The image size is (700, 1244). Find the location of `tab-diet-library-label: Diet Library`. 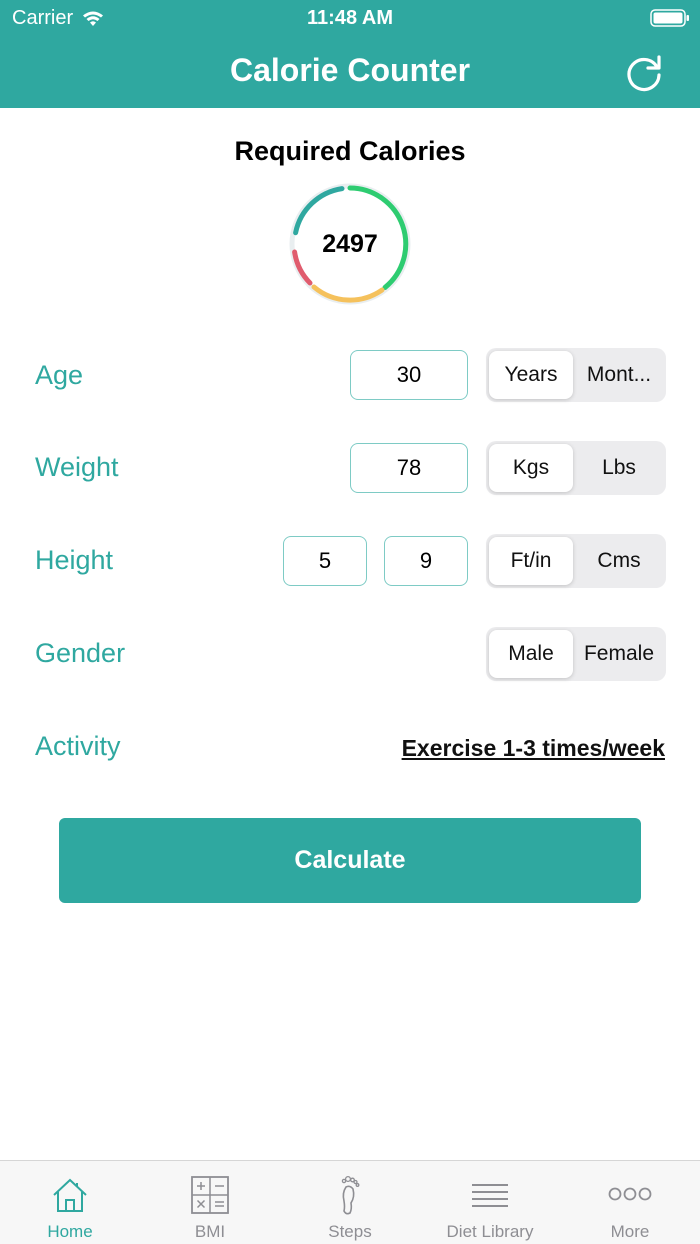

tab-diet-library-label: Diet Library is located at coordinates (490, 1231).